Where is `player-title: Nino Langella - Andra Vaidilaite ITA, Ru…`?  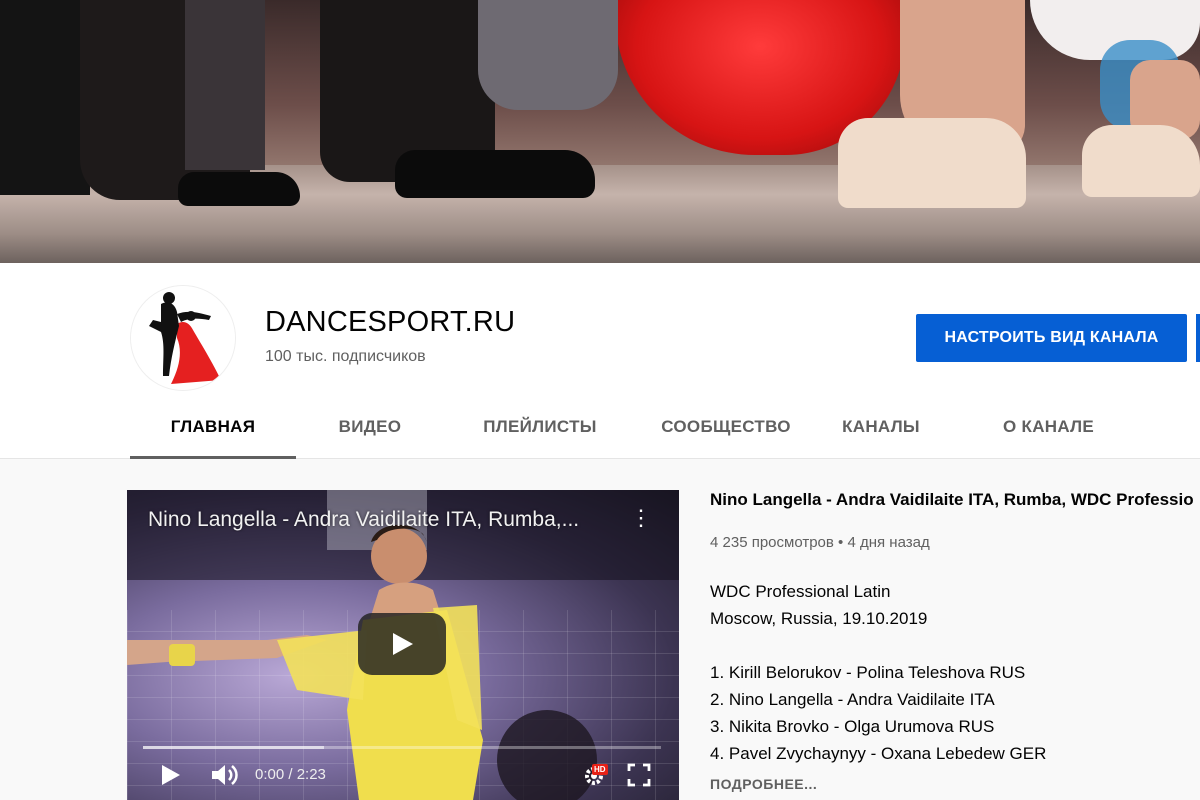 player-title: Nino Langella - Andra Vaidilaite ITA, Ru… is located at coordinates (383, 520).